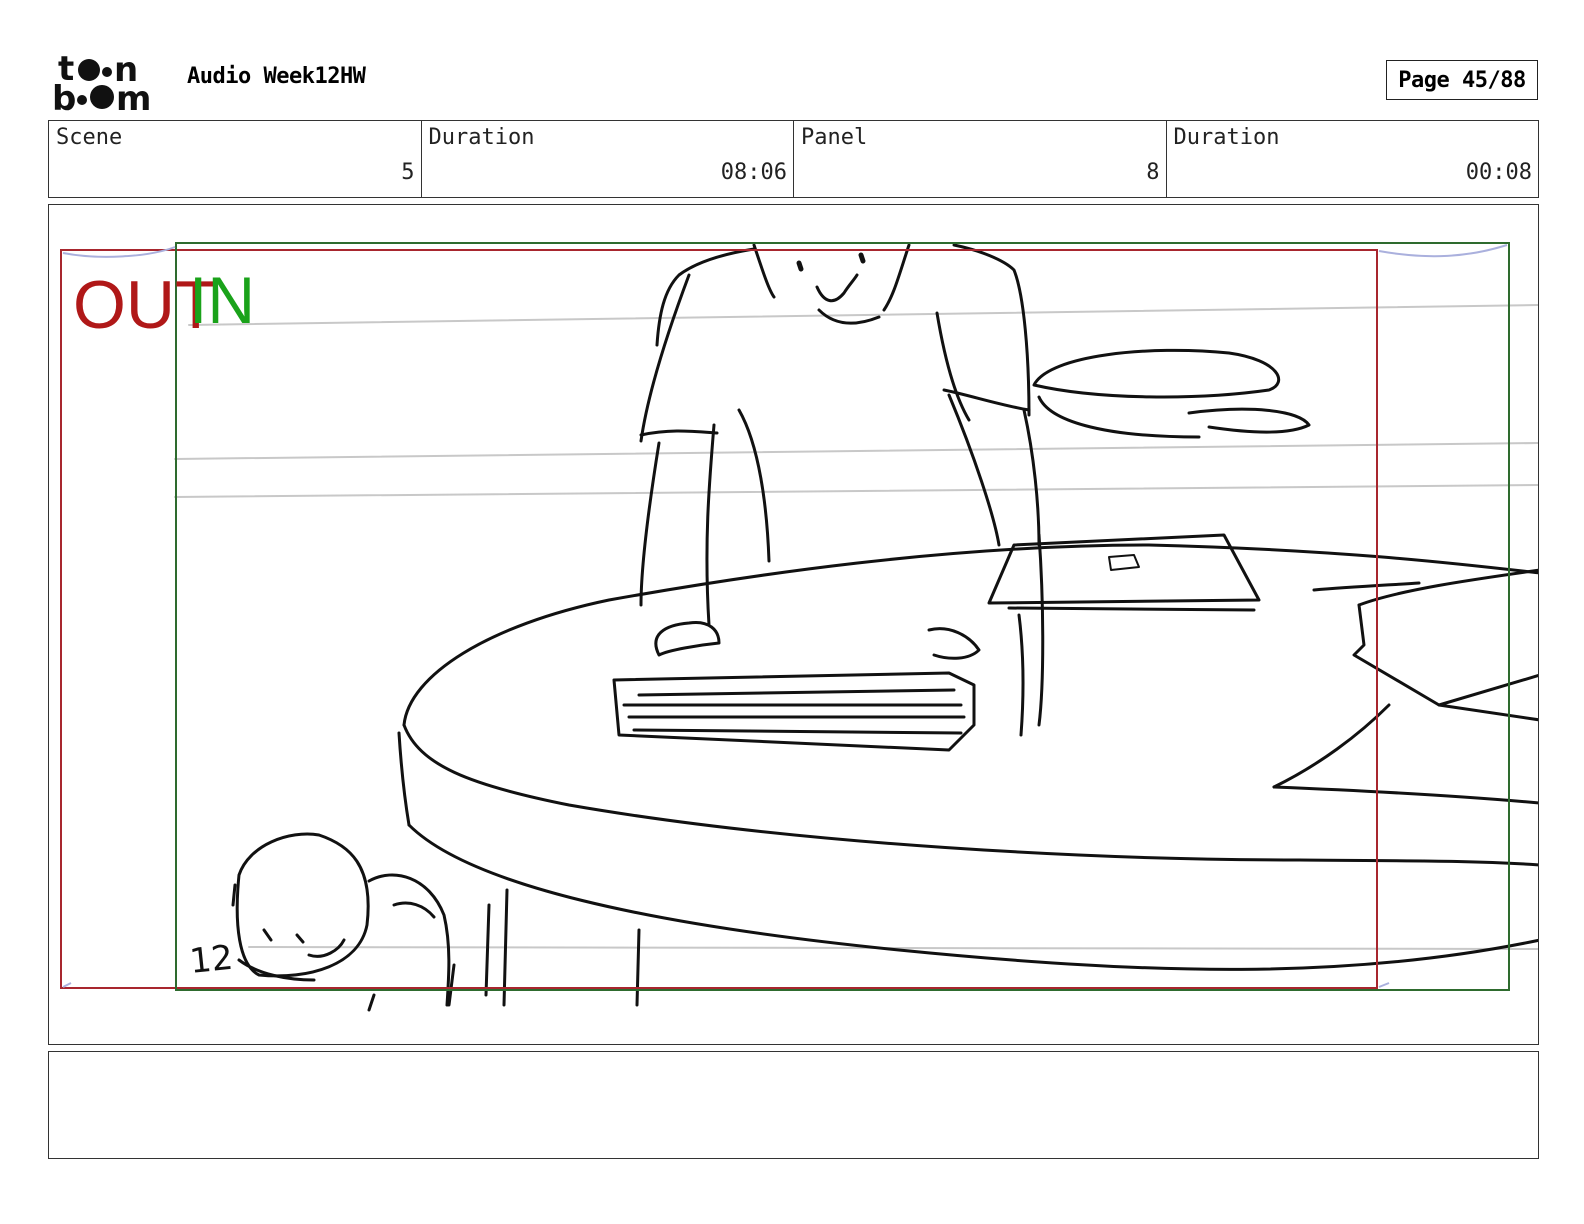 The height and width of the screenshot is (1224, 1584). I want to click on toon-boom-logo: t n b m, so click(108, 84).